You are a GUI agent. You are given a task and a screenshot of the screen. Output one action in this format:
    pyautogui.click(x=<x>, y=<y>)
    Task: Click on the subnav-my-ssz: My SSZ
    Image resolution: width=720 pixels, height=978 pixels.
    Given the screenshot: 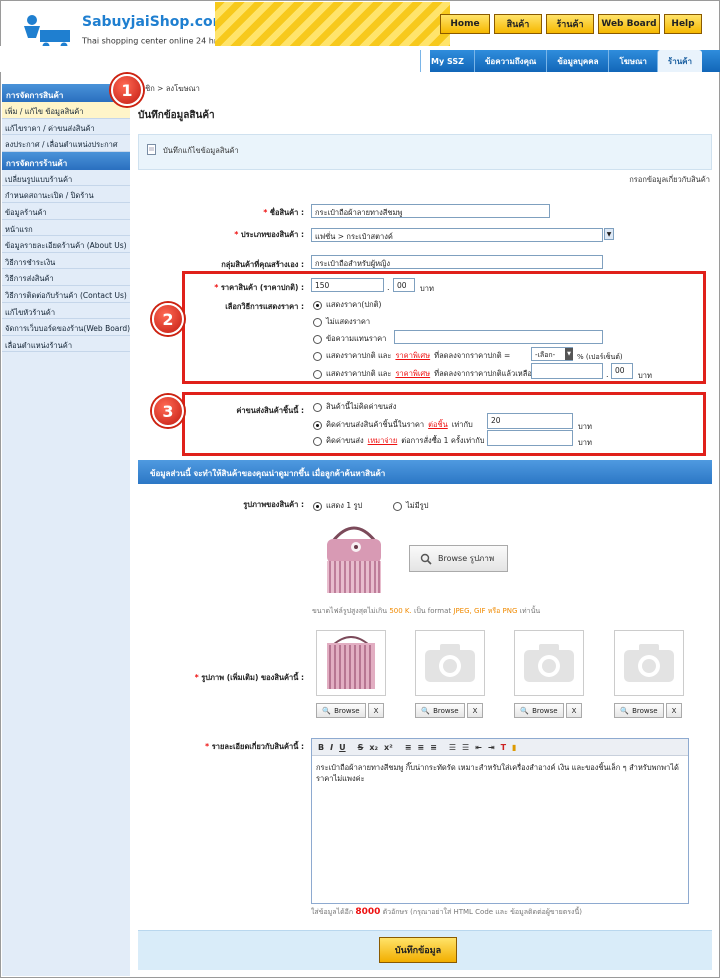 What is the action you would take?
    pyautogui.click(x=447, y=61)
    